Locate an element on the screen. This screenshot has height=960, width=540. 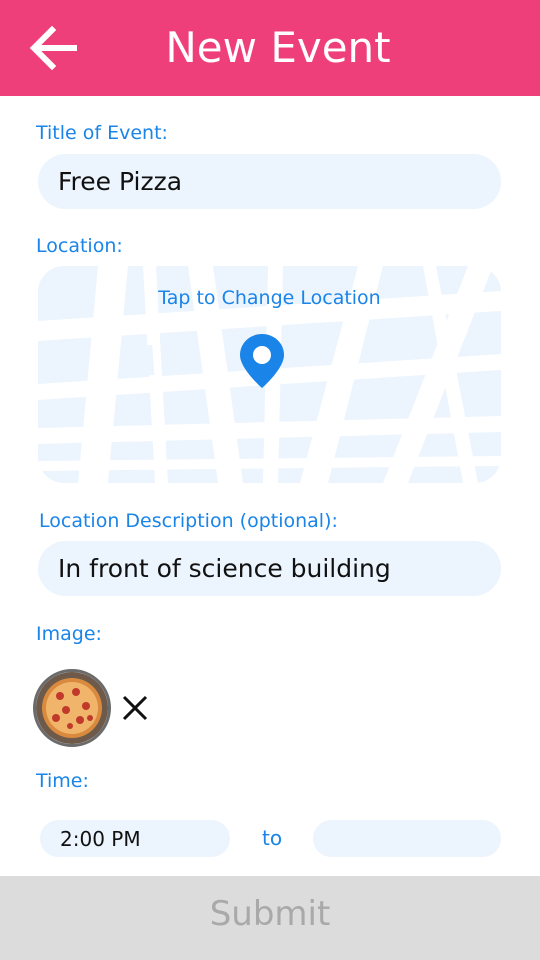
end-time-input is located at coordinates (407, 838).